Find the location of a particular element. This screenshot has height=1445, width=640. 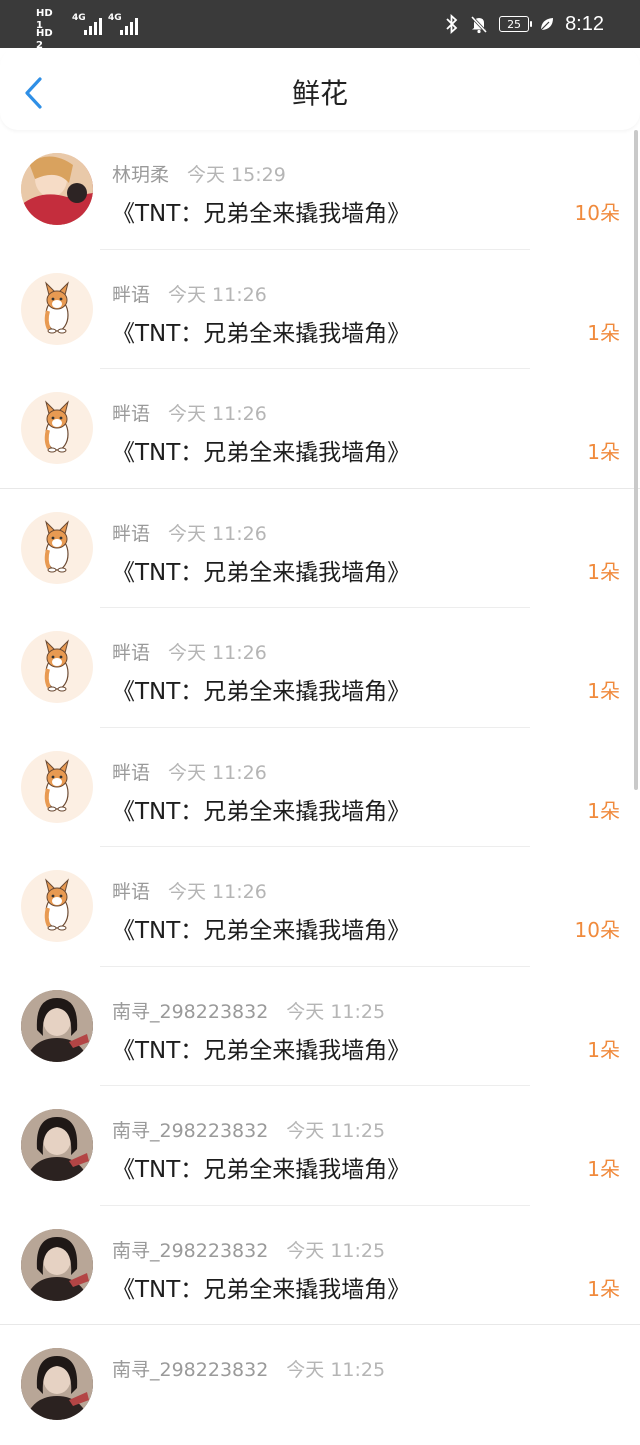

leaf-icon is located at coordinates (547, 24).